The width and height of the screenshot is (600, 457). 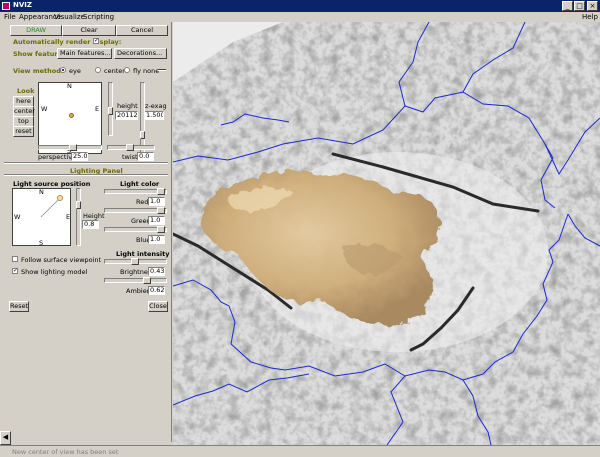 What do you see at coordinates (127, 70) in the screenshot?
I see `view-method-fly-radio` at bounding box center [127, 70].